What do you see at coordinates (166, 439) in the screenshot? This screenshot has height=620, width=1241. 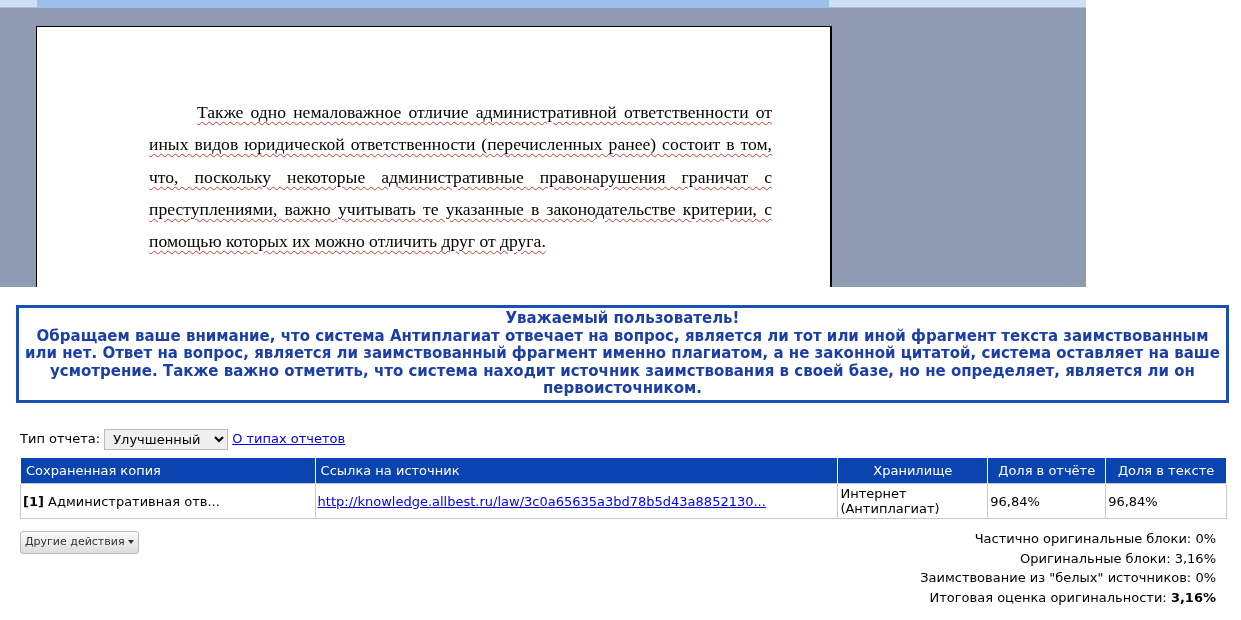 I see `report-type-dropdown: Улучшенный` at bounding box center [166, 439].